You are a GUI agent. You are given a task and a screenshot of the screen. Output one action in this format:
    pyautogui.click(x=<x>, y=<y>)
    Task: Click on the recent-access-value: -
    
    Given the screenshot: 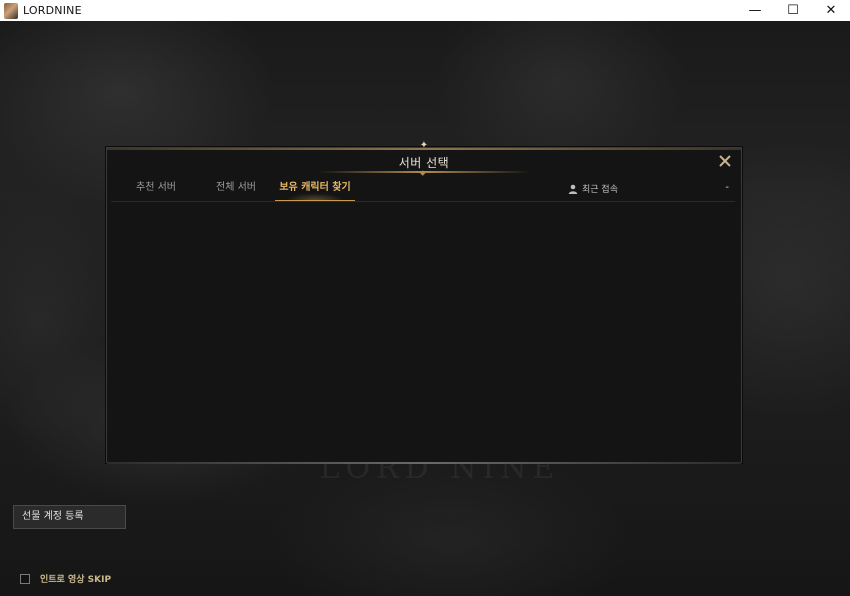 What is the action you would take?
    pyautogui.click(x=727, y=187)
    